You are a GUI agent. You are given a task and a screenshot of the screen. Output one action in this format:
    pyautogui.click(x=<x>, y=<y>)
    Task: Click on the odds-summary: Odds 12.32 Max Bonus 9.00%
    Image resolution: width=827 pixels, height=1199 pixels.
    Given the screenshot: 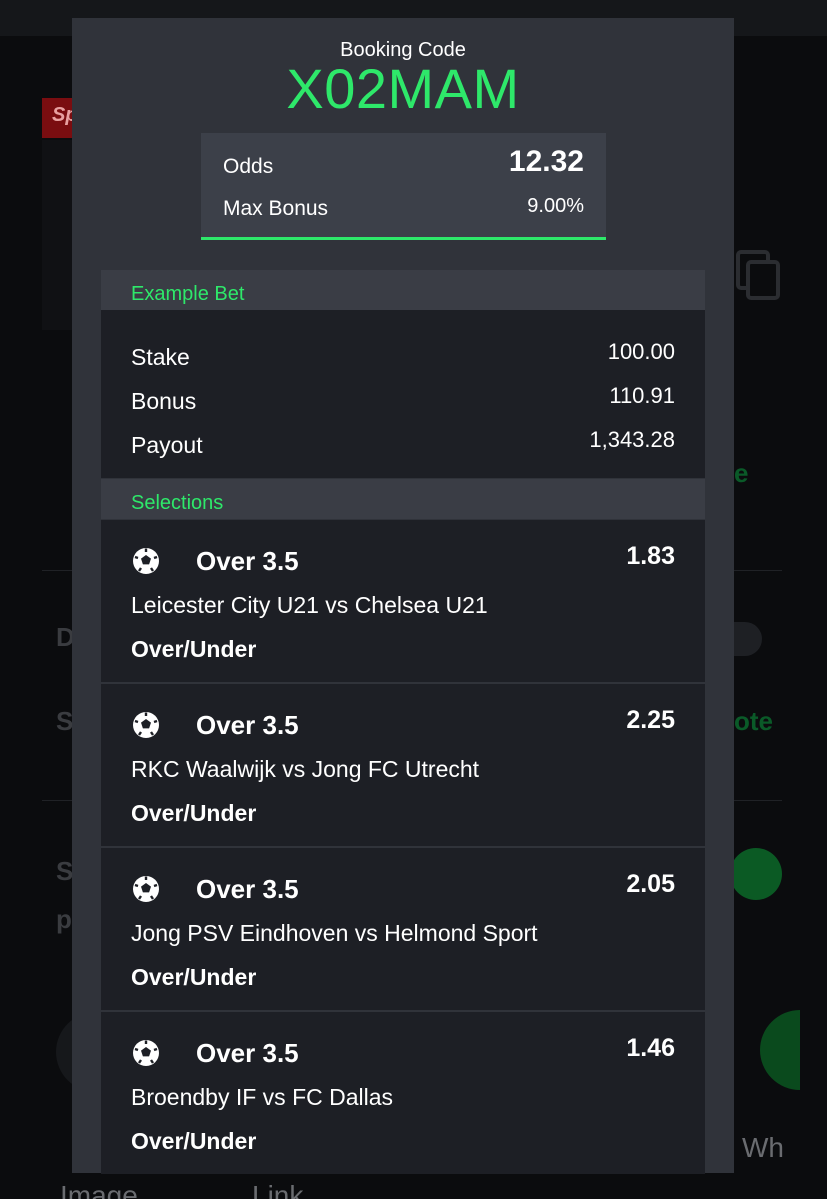 What is the action you would take?
    pyautogui.click(x=403, y=186)
    